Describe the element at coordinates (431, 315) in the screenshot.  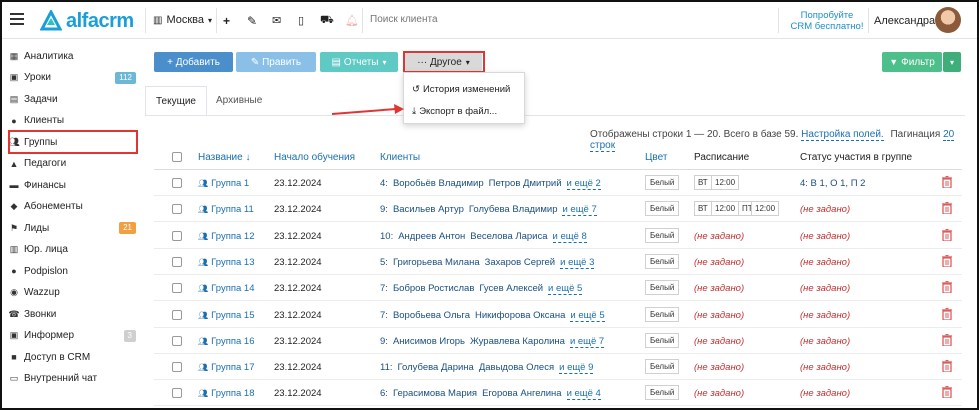
I see `client-link: Воробьева Ольга` at that location.